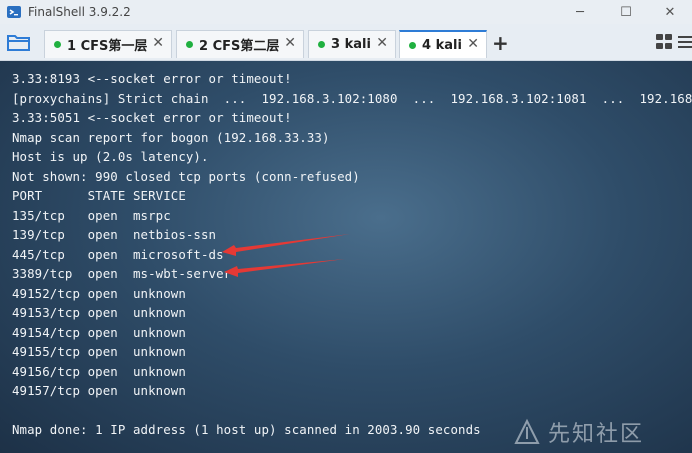  Describe the element at coordinates (284, 268) in the screenshot. I see `red-arrow-ms-wbt-server` at that location.